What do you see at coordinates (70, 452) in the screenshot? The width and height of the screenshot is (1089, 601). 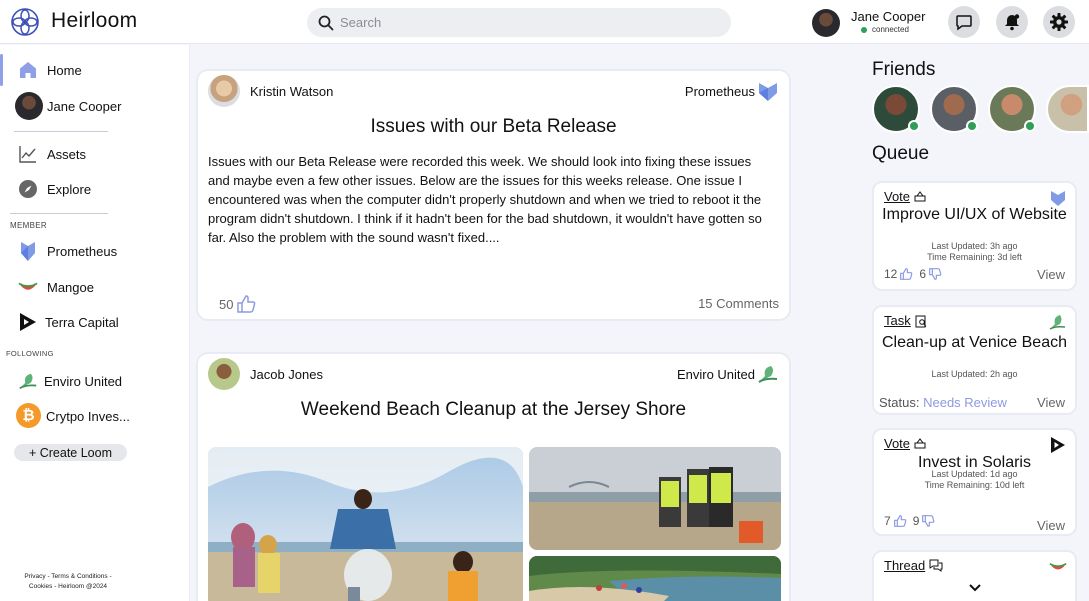 I see `create-loom-button: + Create Loom` at bounding box center [70, 452].